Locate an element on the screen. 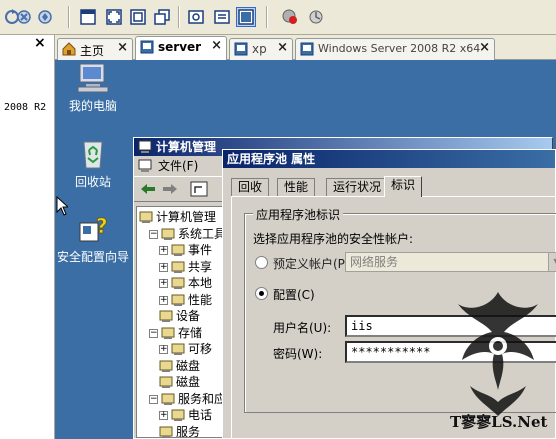 The height and width of the screenshot is (439, 556). tree-item: − 系统工具 is located at coordinates (187, 234).